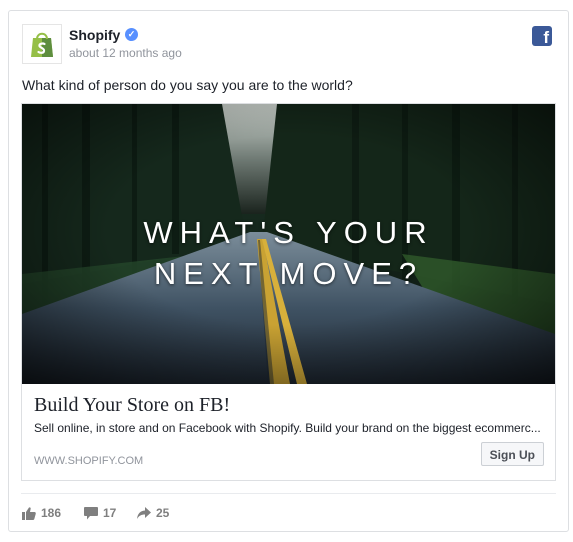 This screenshot has height=542, width=573. Describe the element at coordinates (163, 513) in the screenshot. I see `share-count-value: 25` at that location.